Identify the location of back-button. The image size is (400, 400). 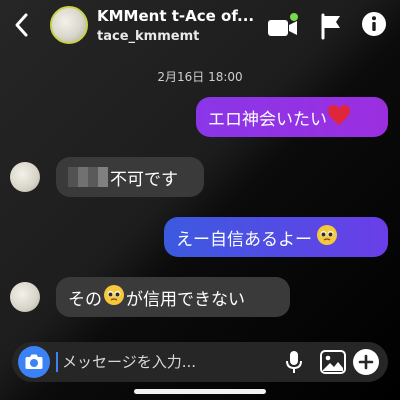
(22, 25).